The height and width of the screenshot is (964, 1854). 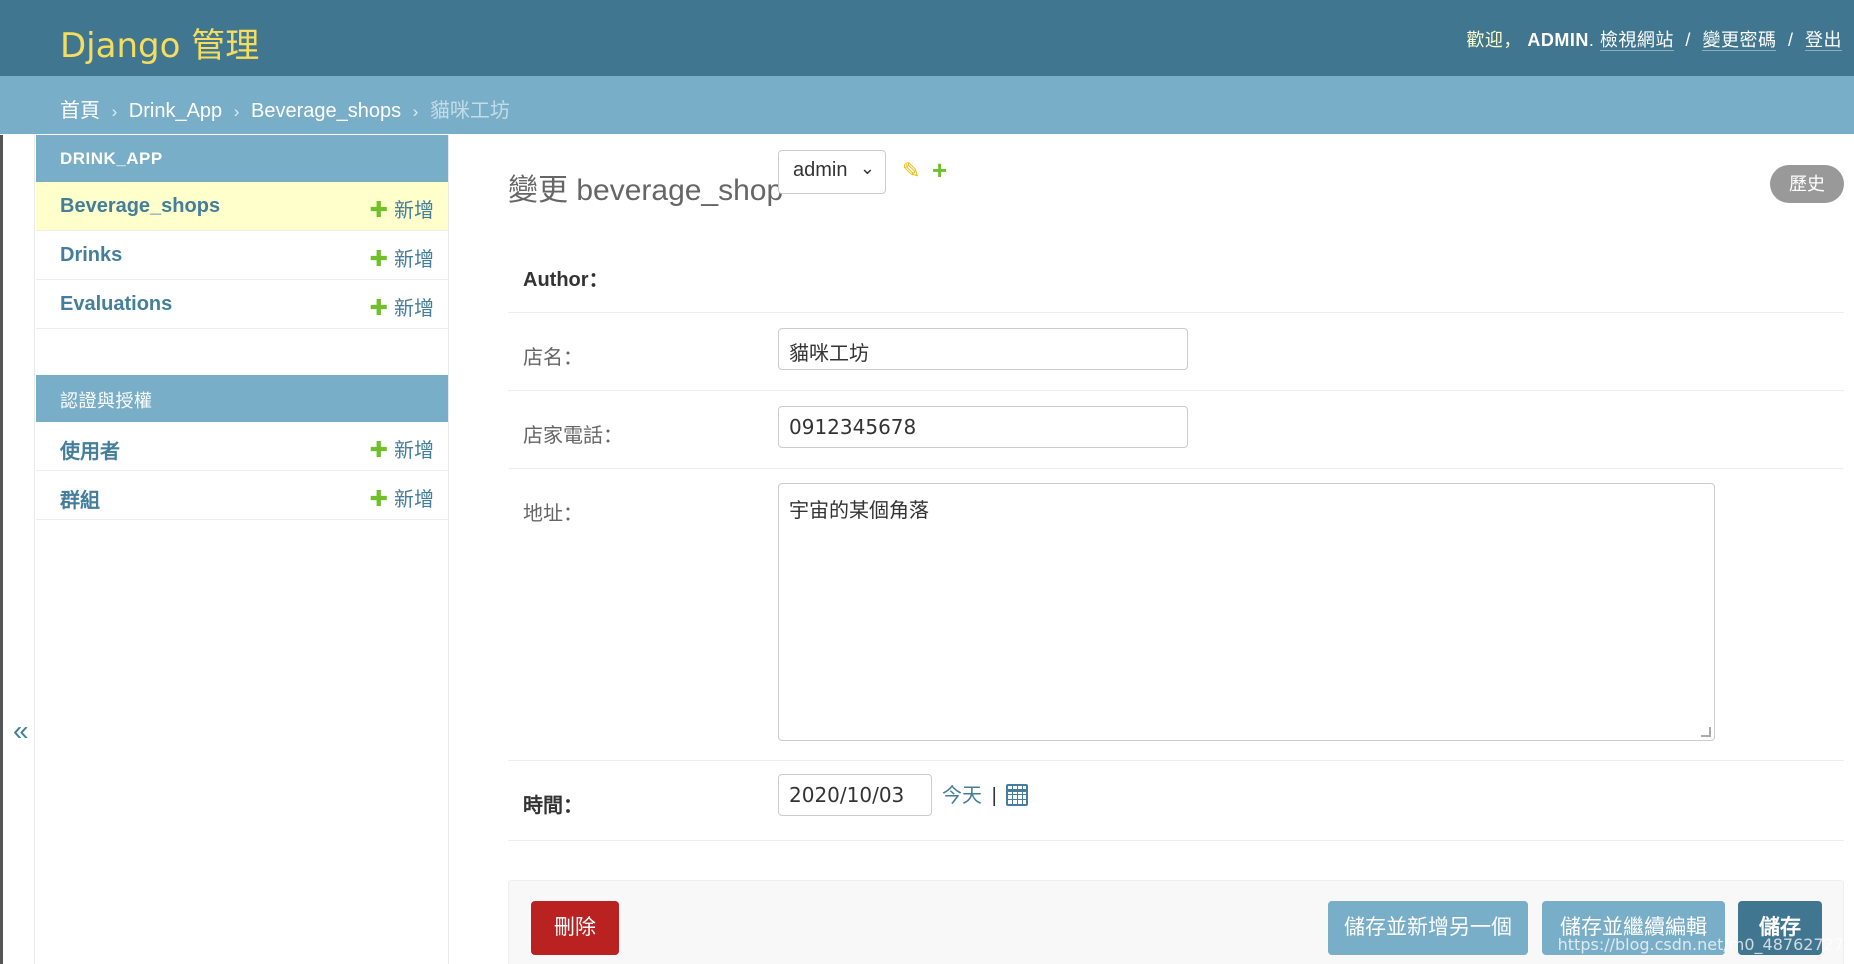 I want to click on sidebar-item-groups: 群組 ✚ 新增, so click(x=242, y=495).